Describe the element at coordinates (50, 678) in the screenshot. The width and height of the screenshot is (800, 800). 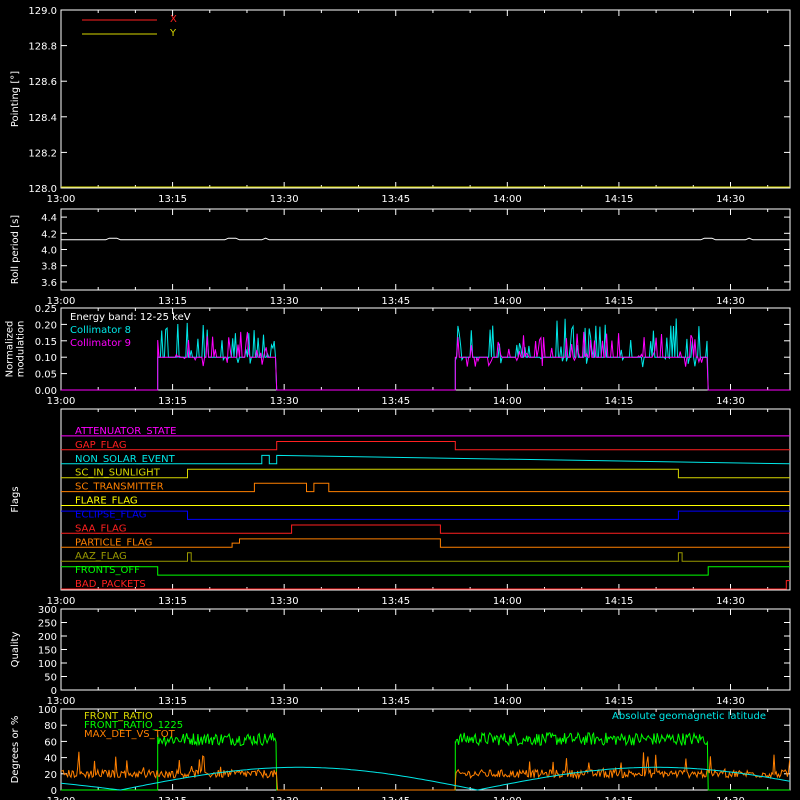
I see `y-tick-label: 50` at that location.